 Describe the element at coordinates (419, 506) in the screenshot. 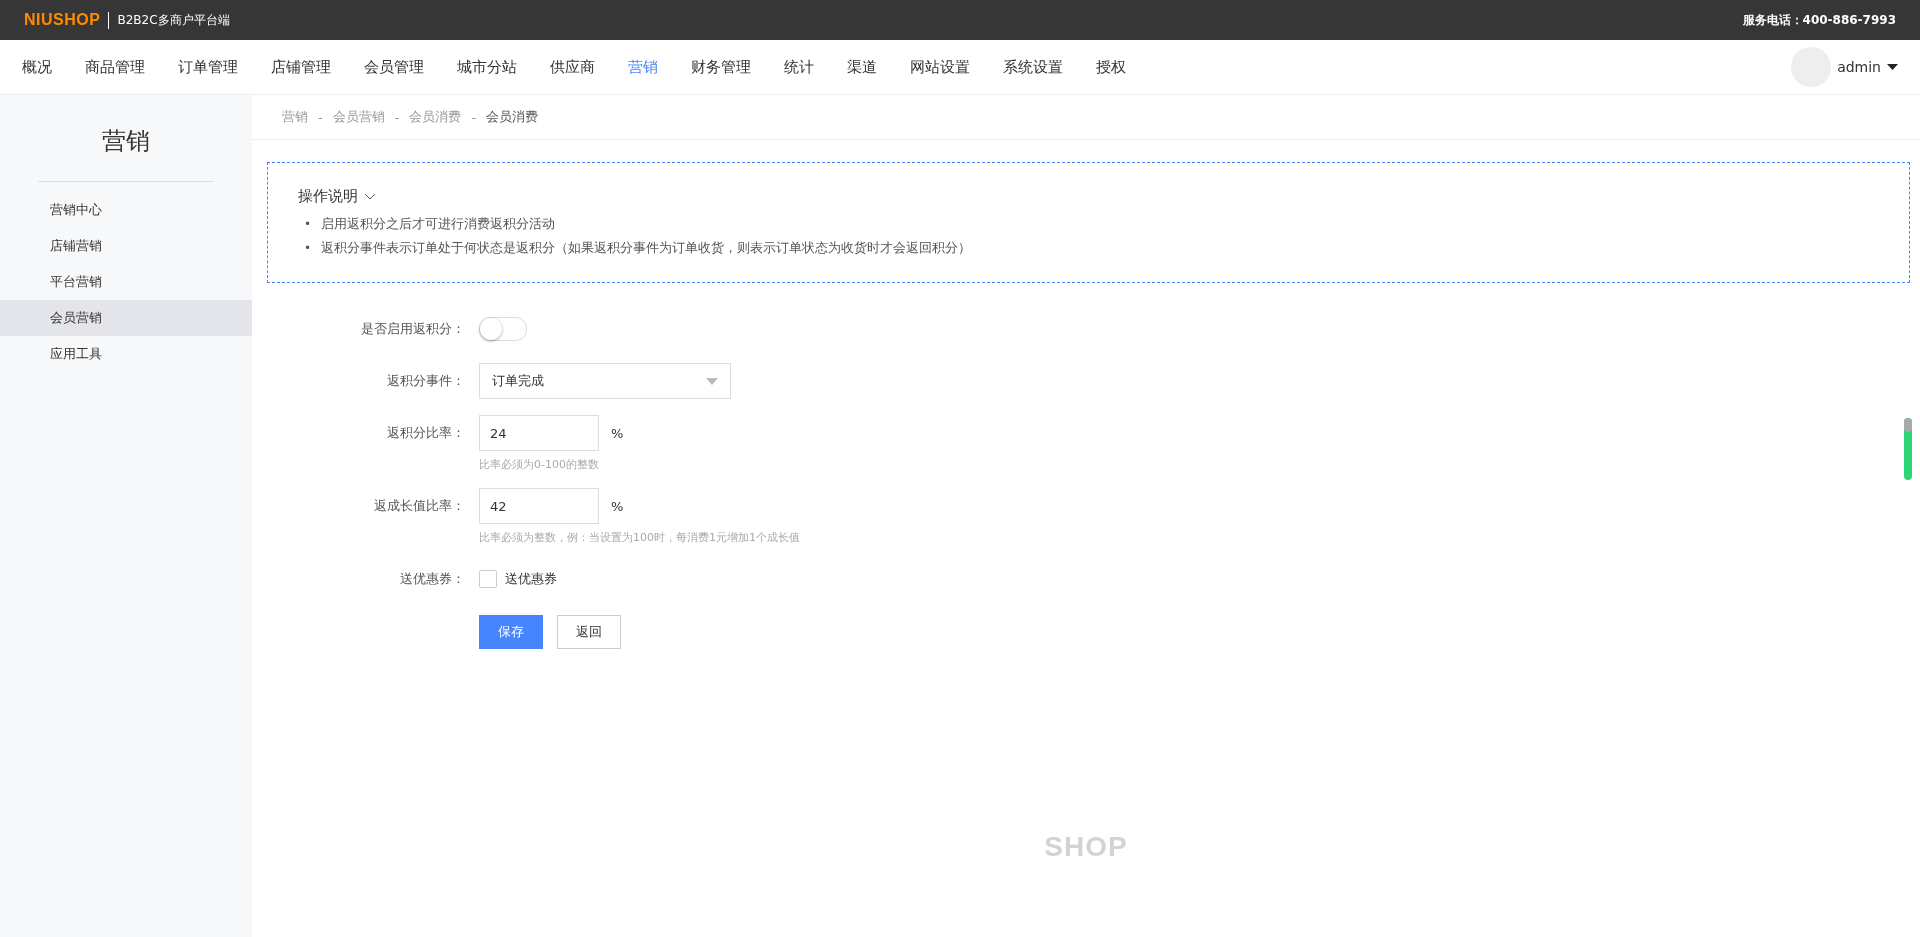

I see `form-label: 返成长值比率：` at that location.